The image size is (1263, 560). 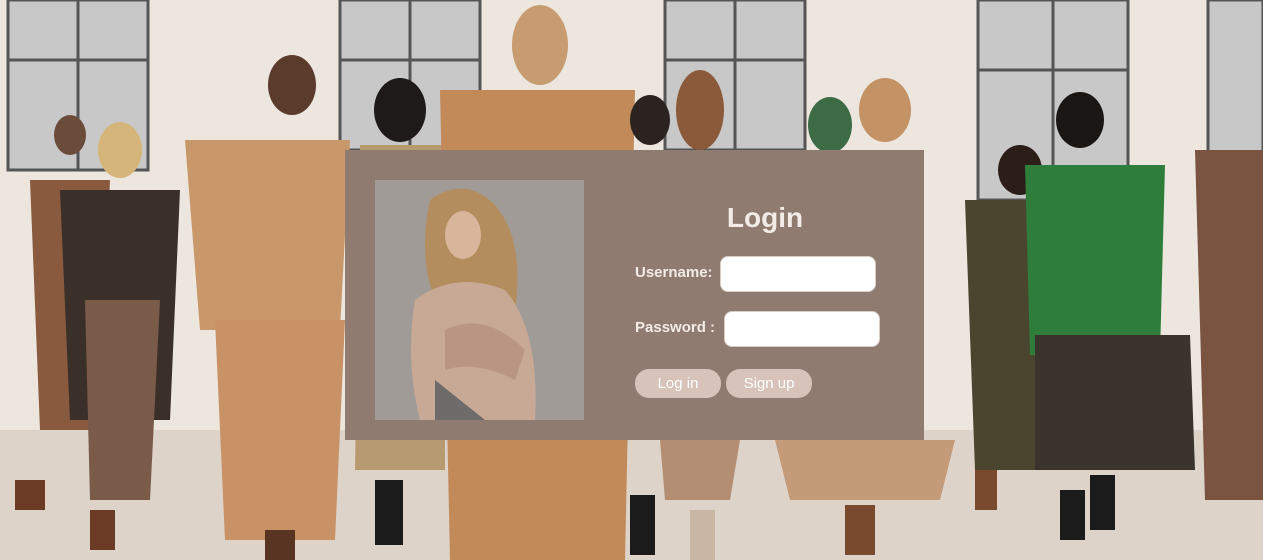 I want to click on model-photo, so click(x=479, y=300).